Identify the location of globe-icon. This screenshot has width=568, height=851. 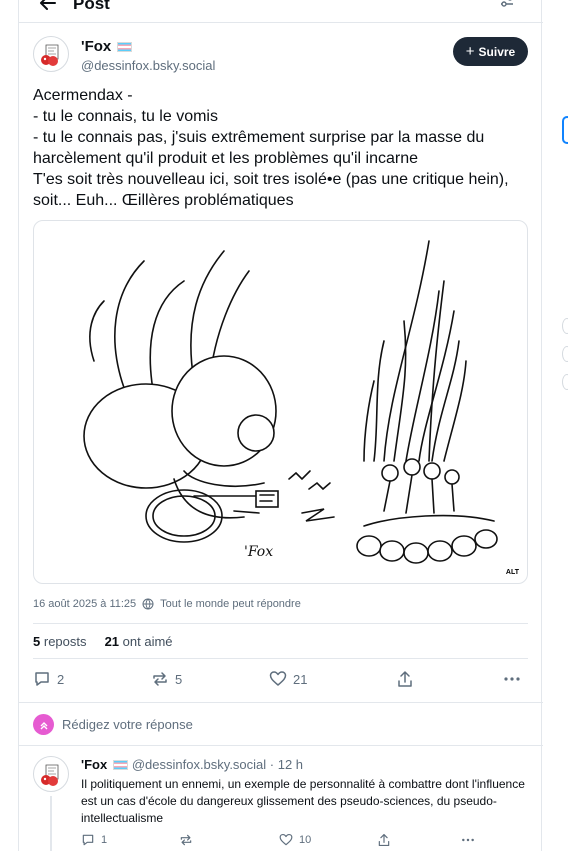
(148, 604).